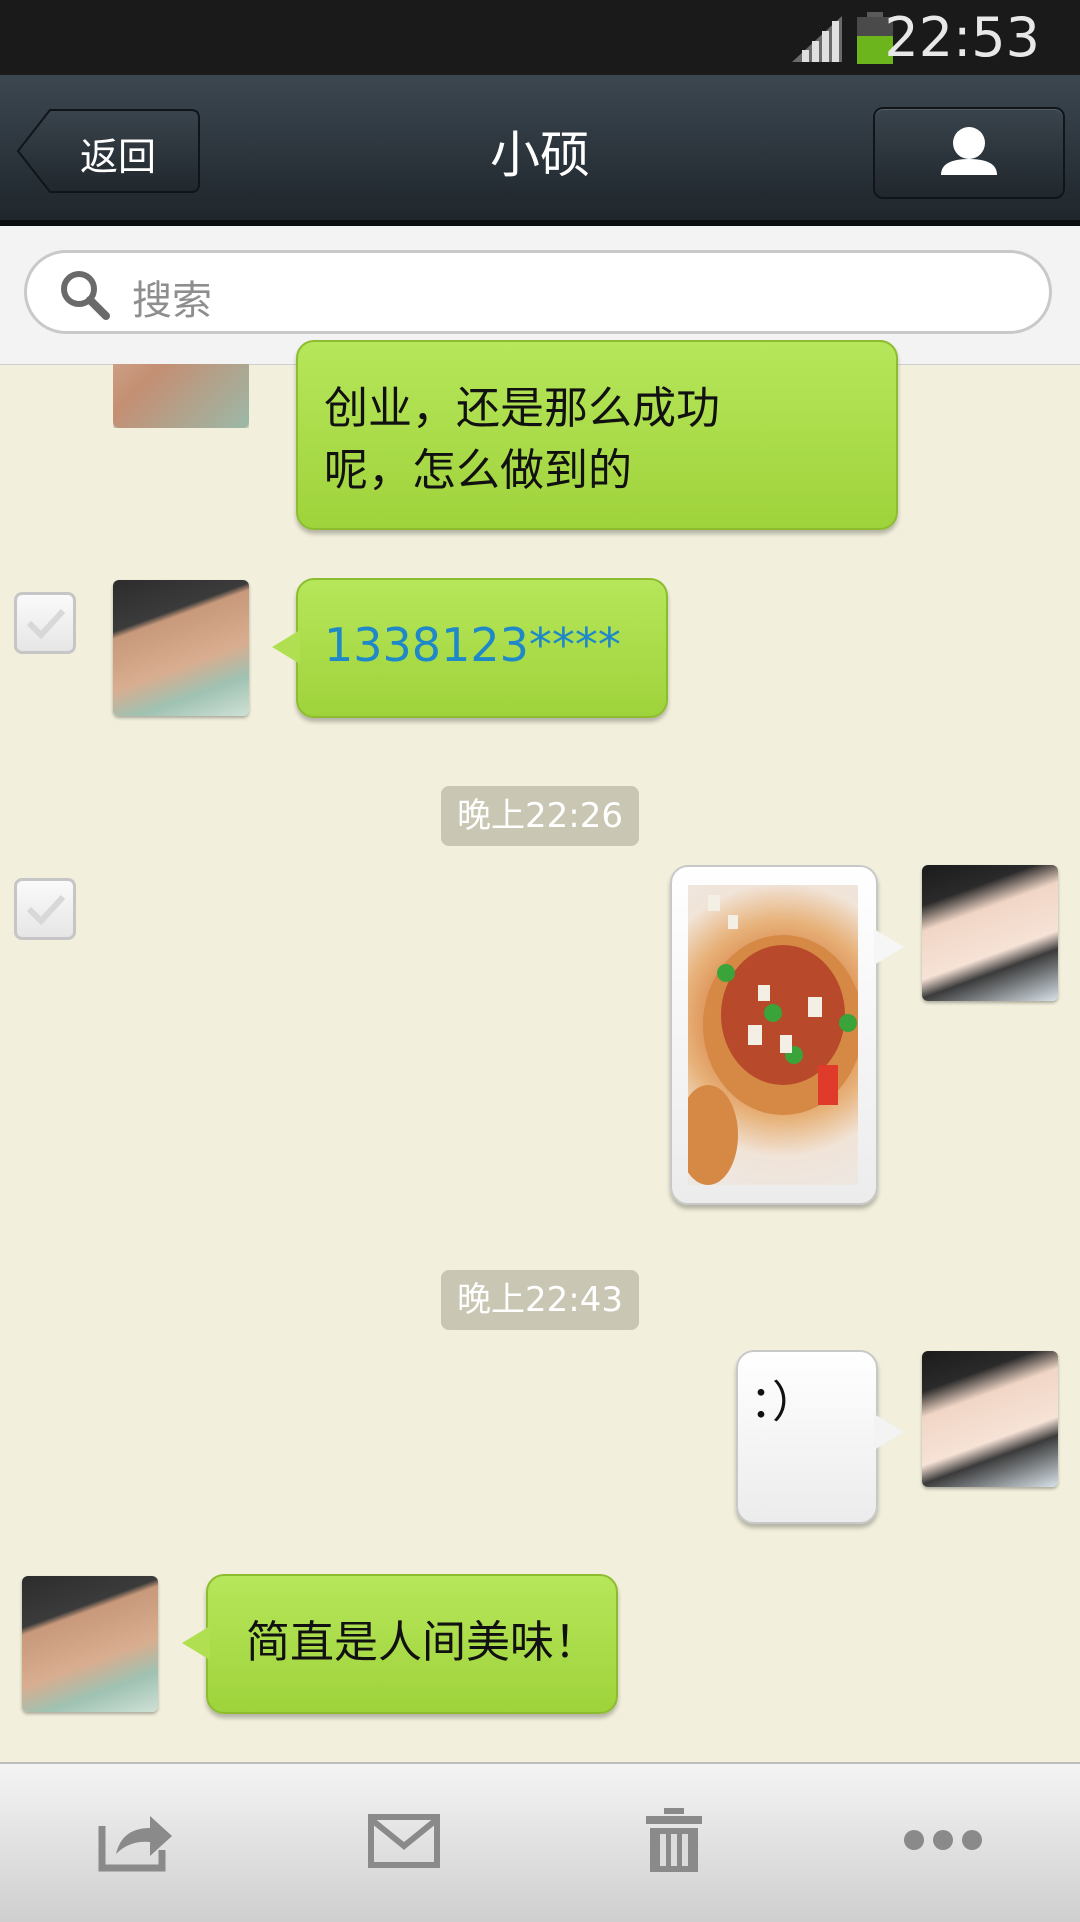 Image resolution: width=1080 pixels, height=1922 pixels. Describe the element at coordinates (404, 1841) in the screenshot. I see `mail-icon` at that location.